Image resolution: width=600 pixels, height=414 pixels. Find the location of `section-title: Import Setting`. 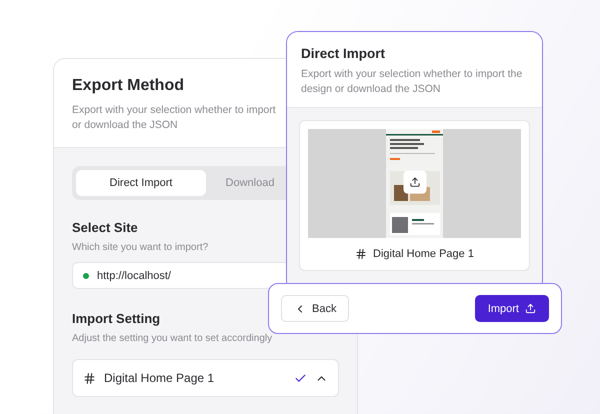

section-title: Import Setting is located at coordinates (116, 318).